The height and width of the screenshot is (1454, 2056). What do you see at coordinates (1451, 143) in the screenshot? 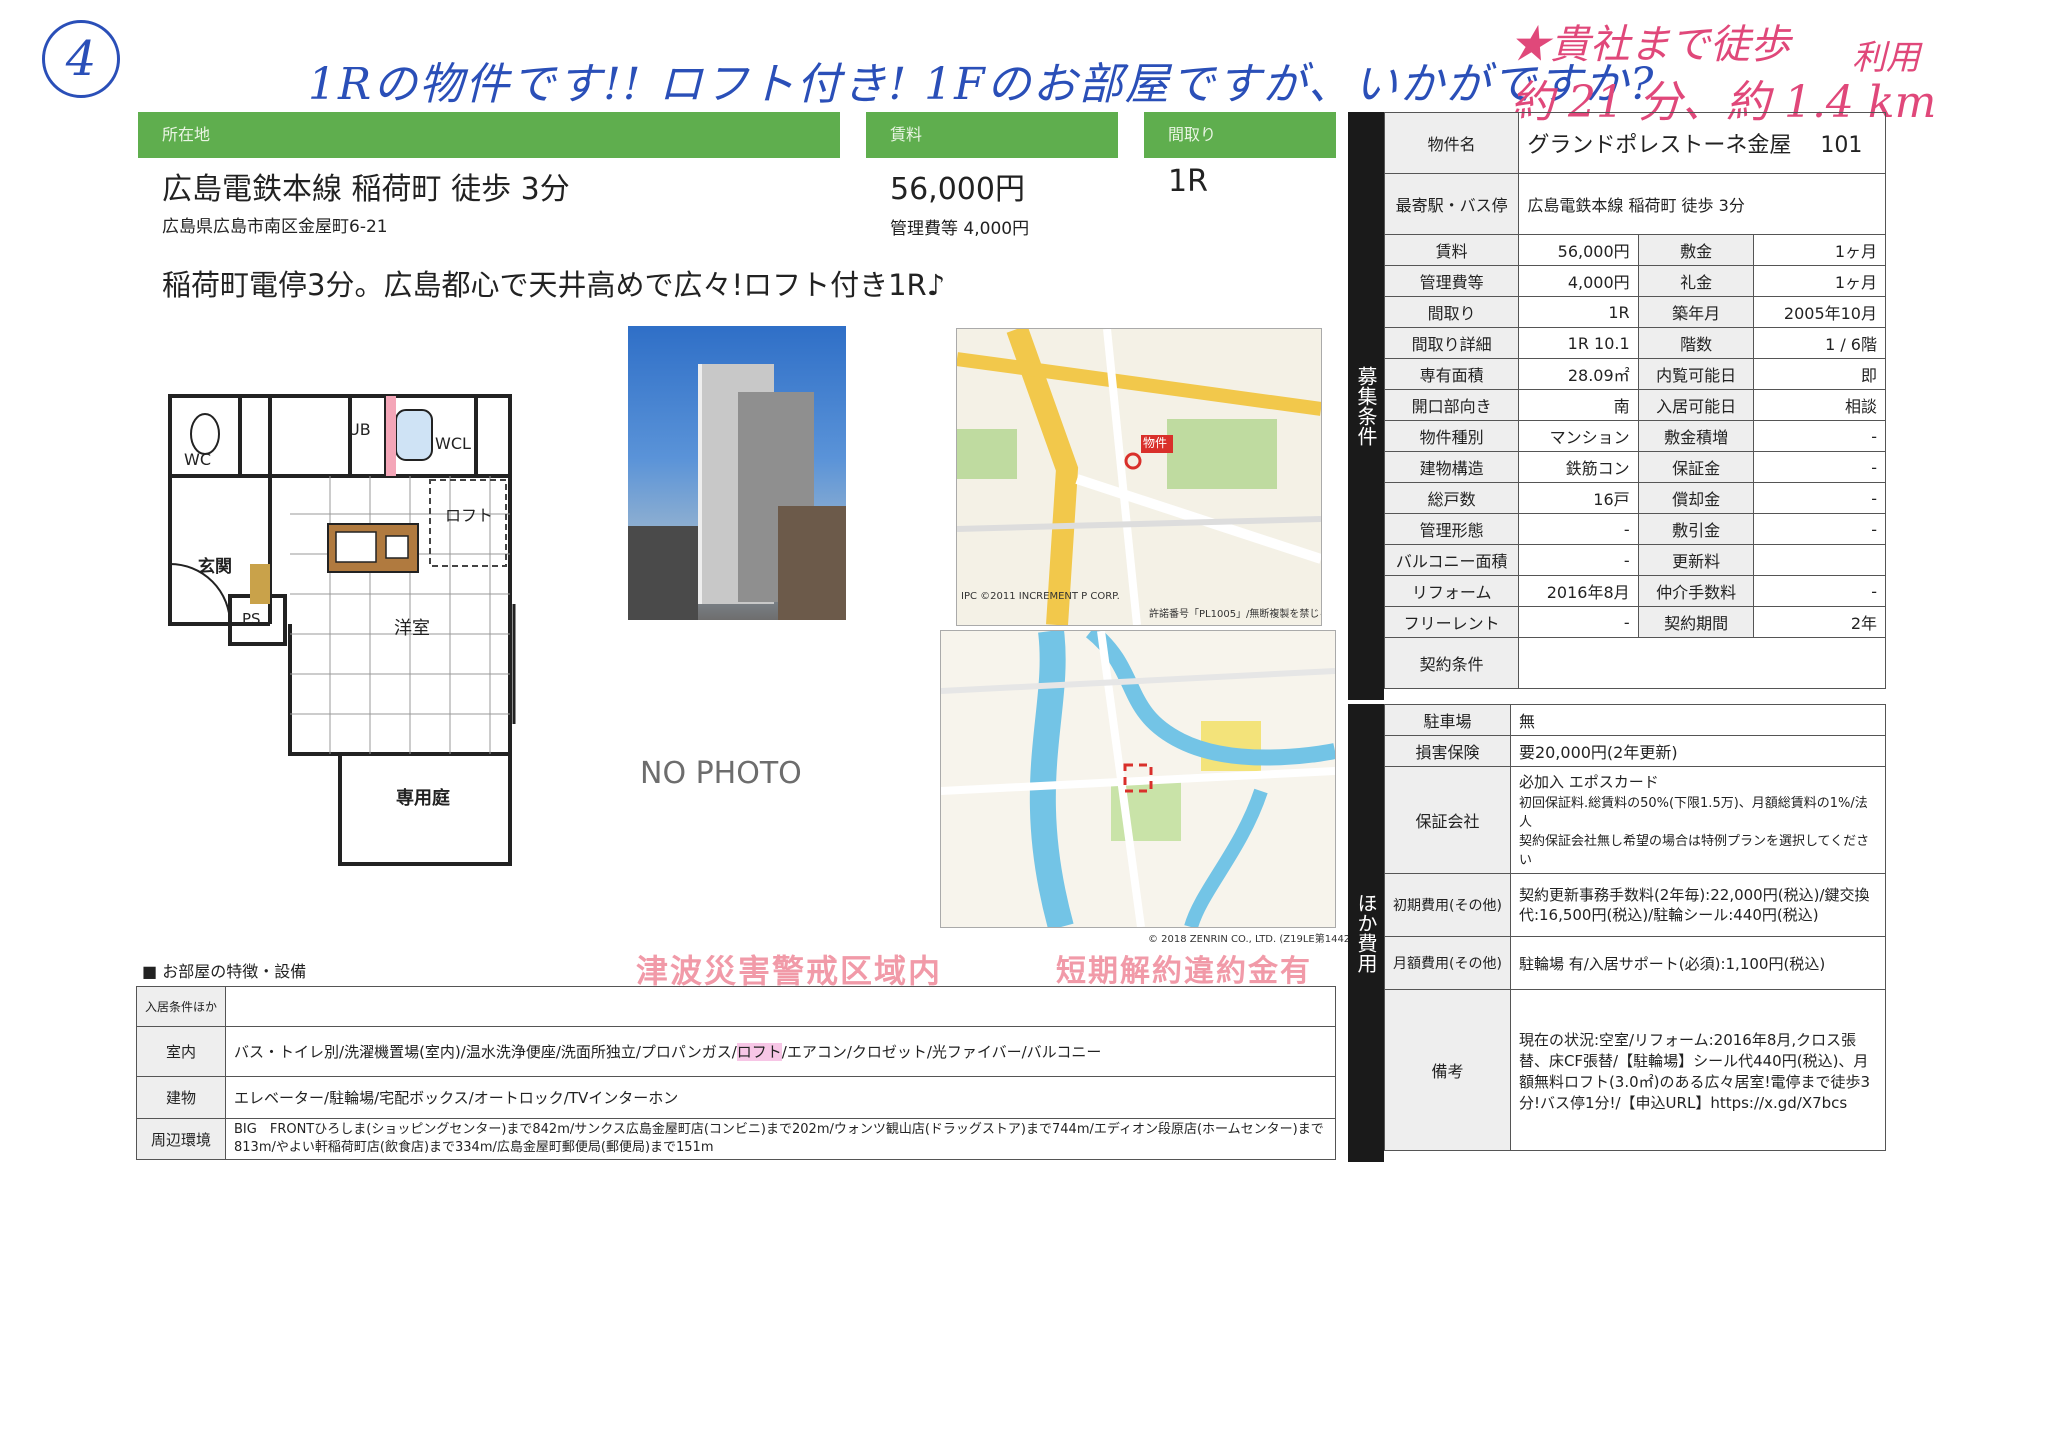
I see `property-name-label: 物件名` at bounding box center [1451, 143].